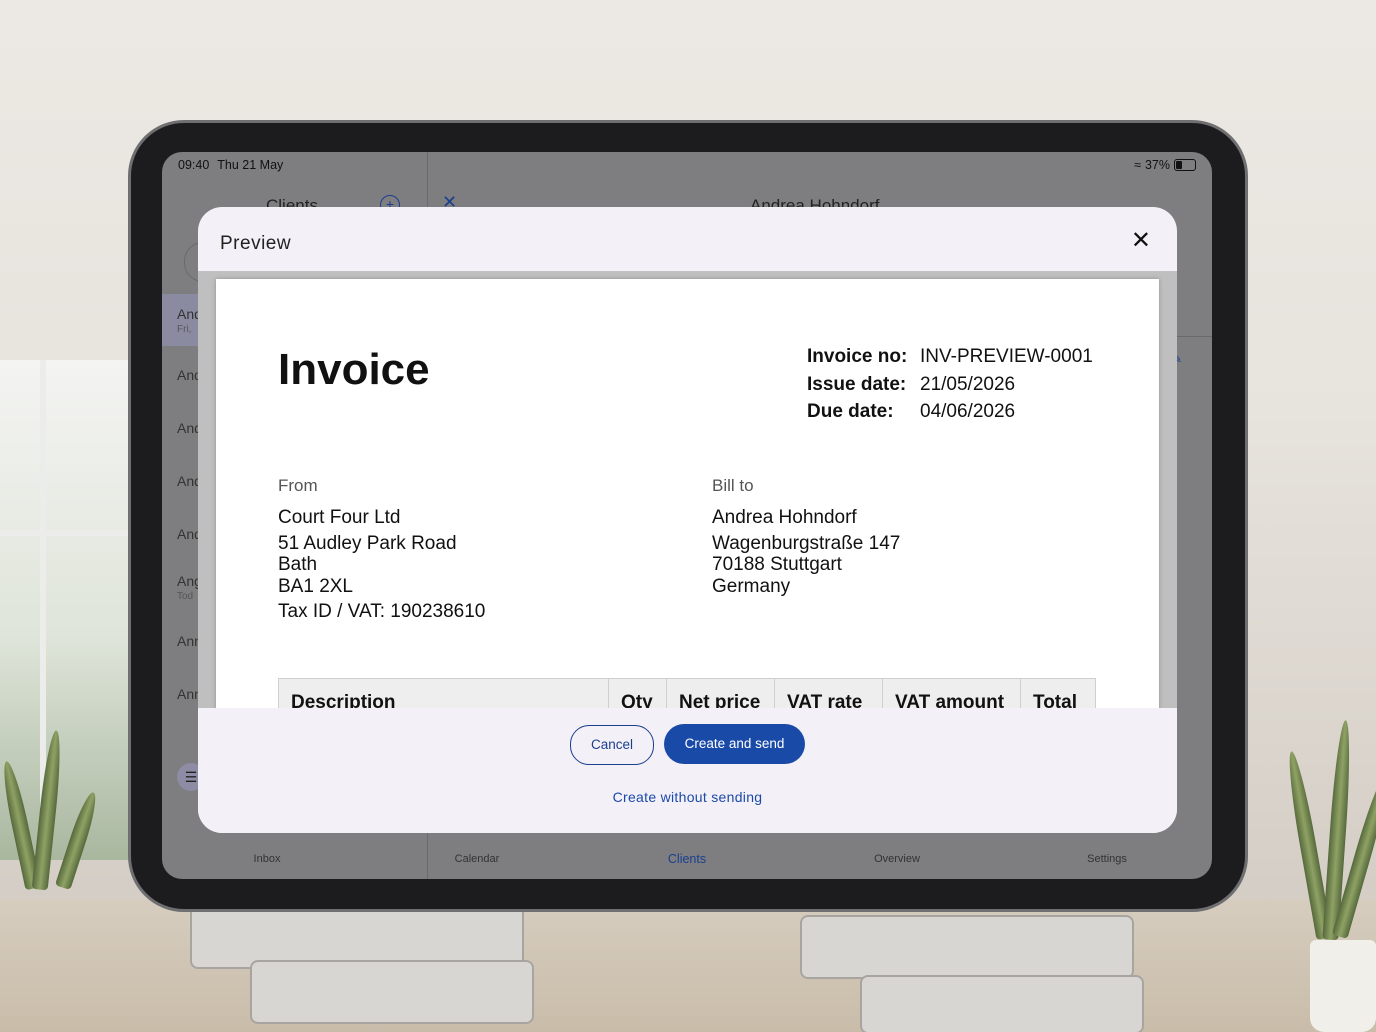  Describe the element at coordinates (777, 564) in the screenshot. I see `bill-to-address-line: 70188 Stuttgart` at that location.